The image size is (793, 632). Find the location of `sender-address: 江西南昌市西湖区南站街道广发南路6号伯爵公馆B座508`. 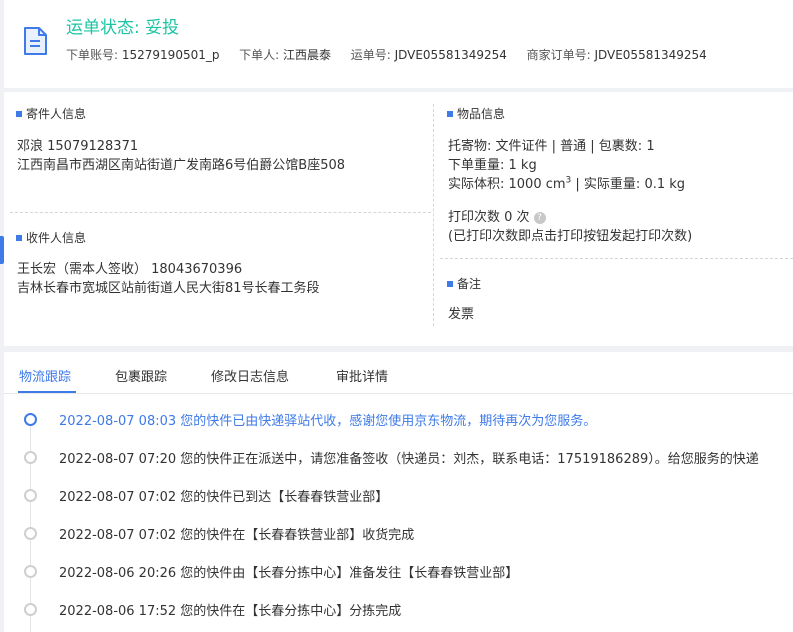

sender-address: 江西南昌市西湖区南站街道广发南路6号伯爵公馆B座508 is located at coordinates (181, 165).